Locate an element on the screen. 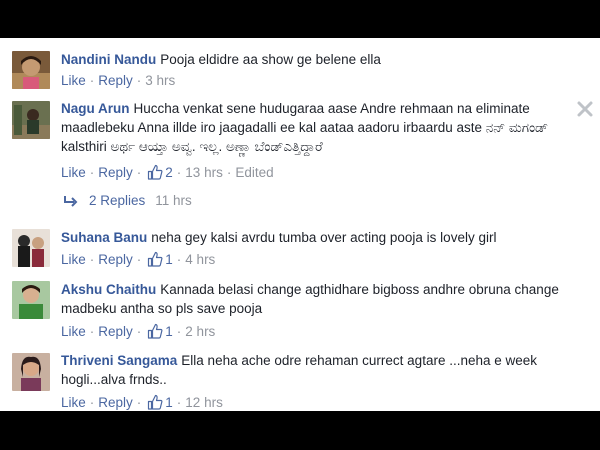  like-count: 2 is located at coordinates (169, 172).